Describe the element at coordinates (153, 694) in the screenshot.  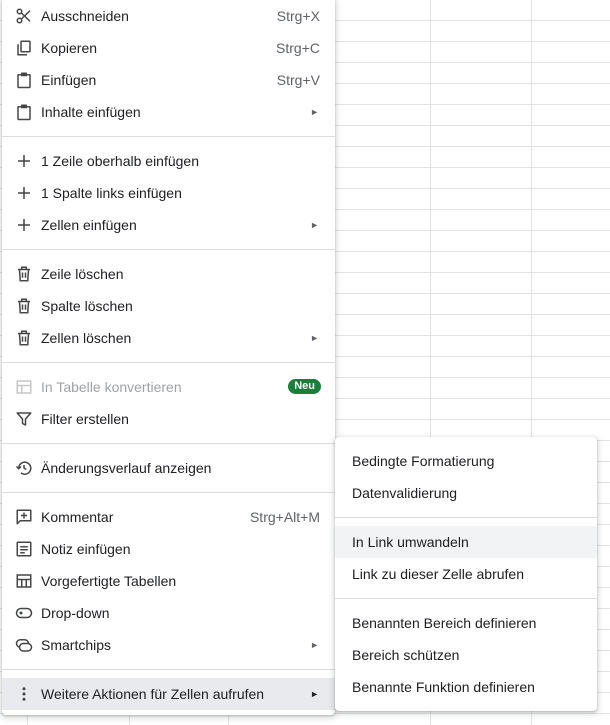
I see `menu-item-label: Weitere Aktionen für Zellen aufrufen` at that location.